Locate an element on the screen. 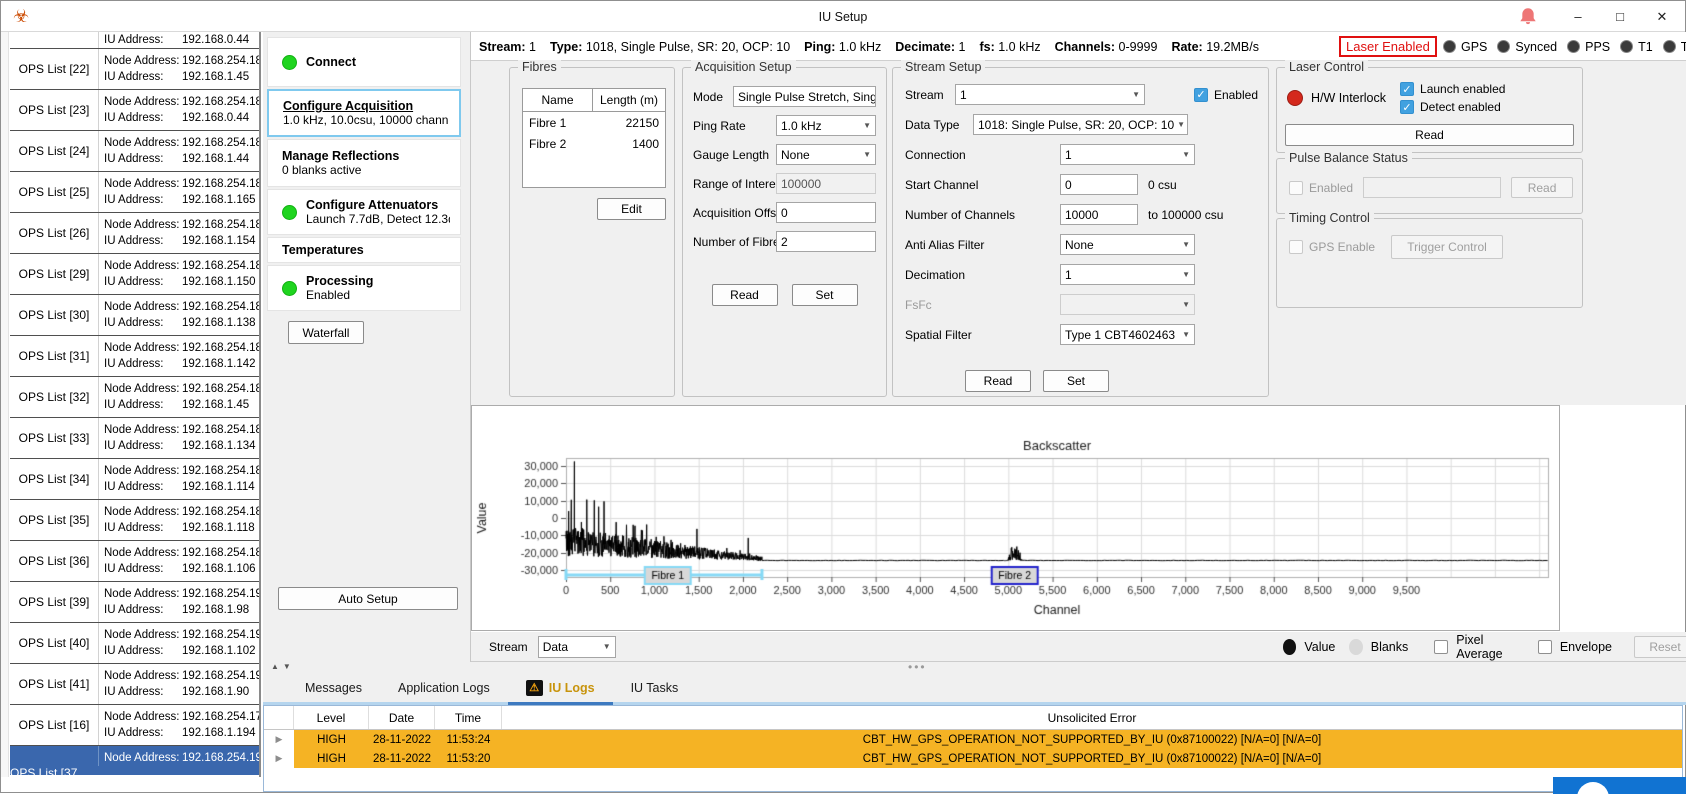 The image size is (1686, 794). log-col-message: Unsolicited Error is located at coordinates (1092, 717).